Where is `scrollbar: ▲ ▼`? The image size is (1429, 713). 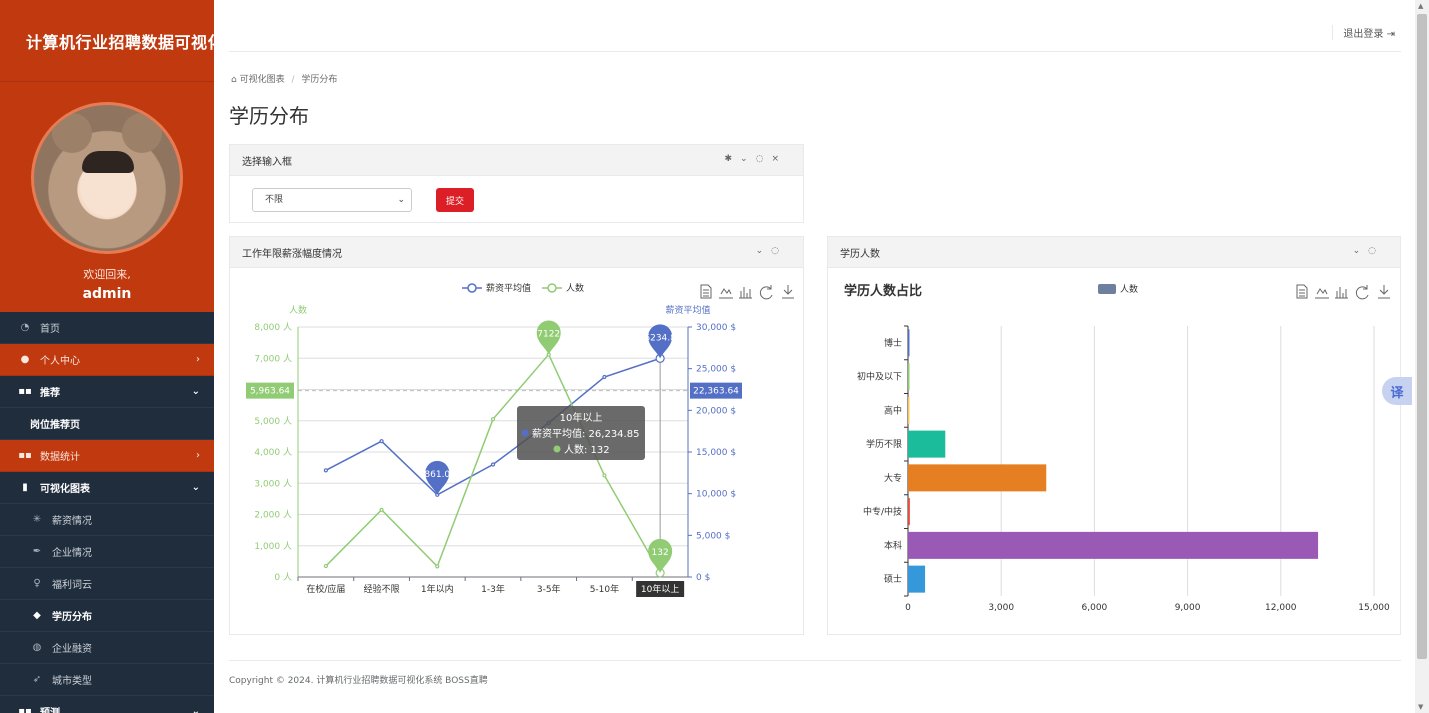
scrollbar: ▲ ▼ is located at coordinates (1422, 356).